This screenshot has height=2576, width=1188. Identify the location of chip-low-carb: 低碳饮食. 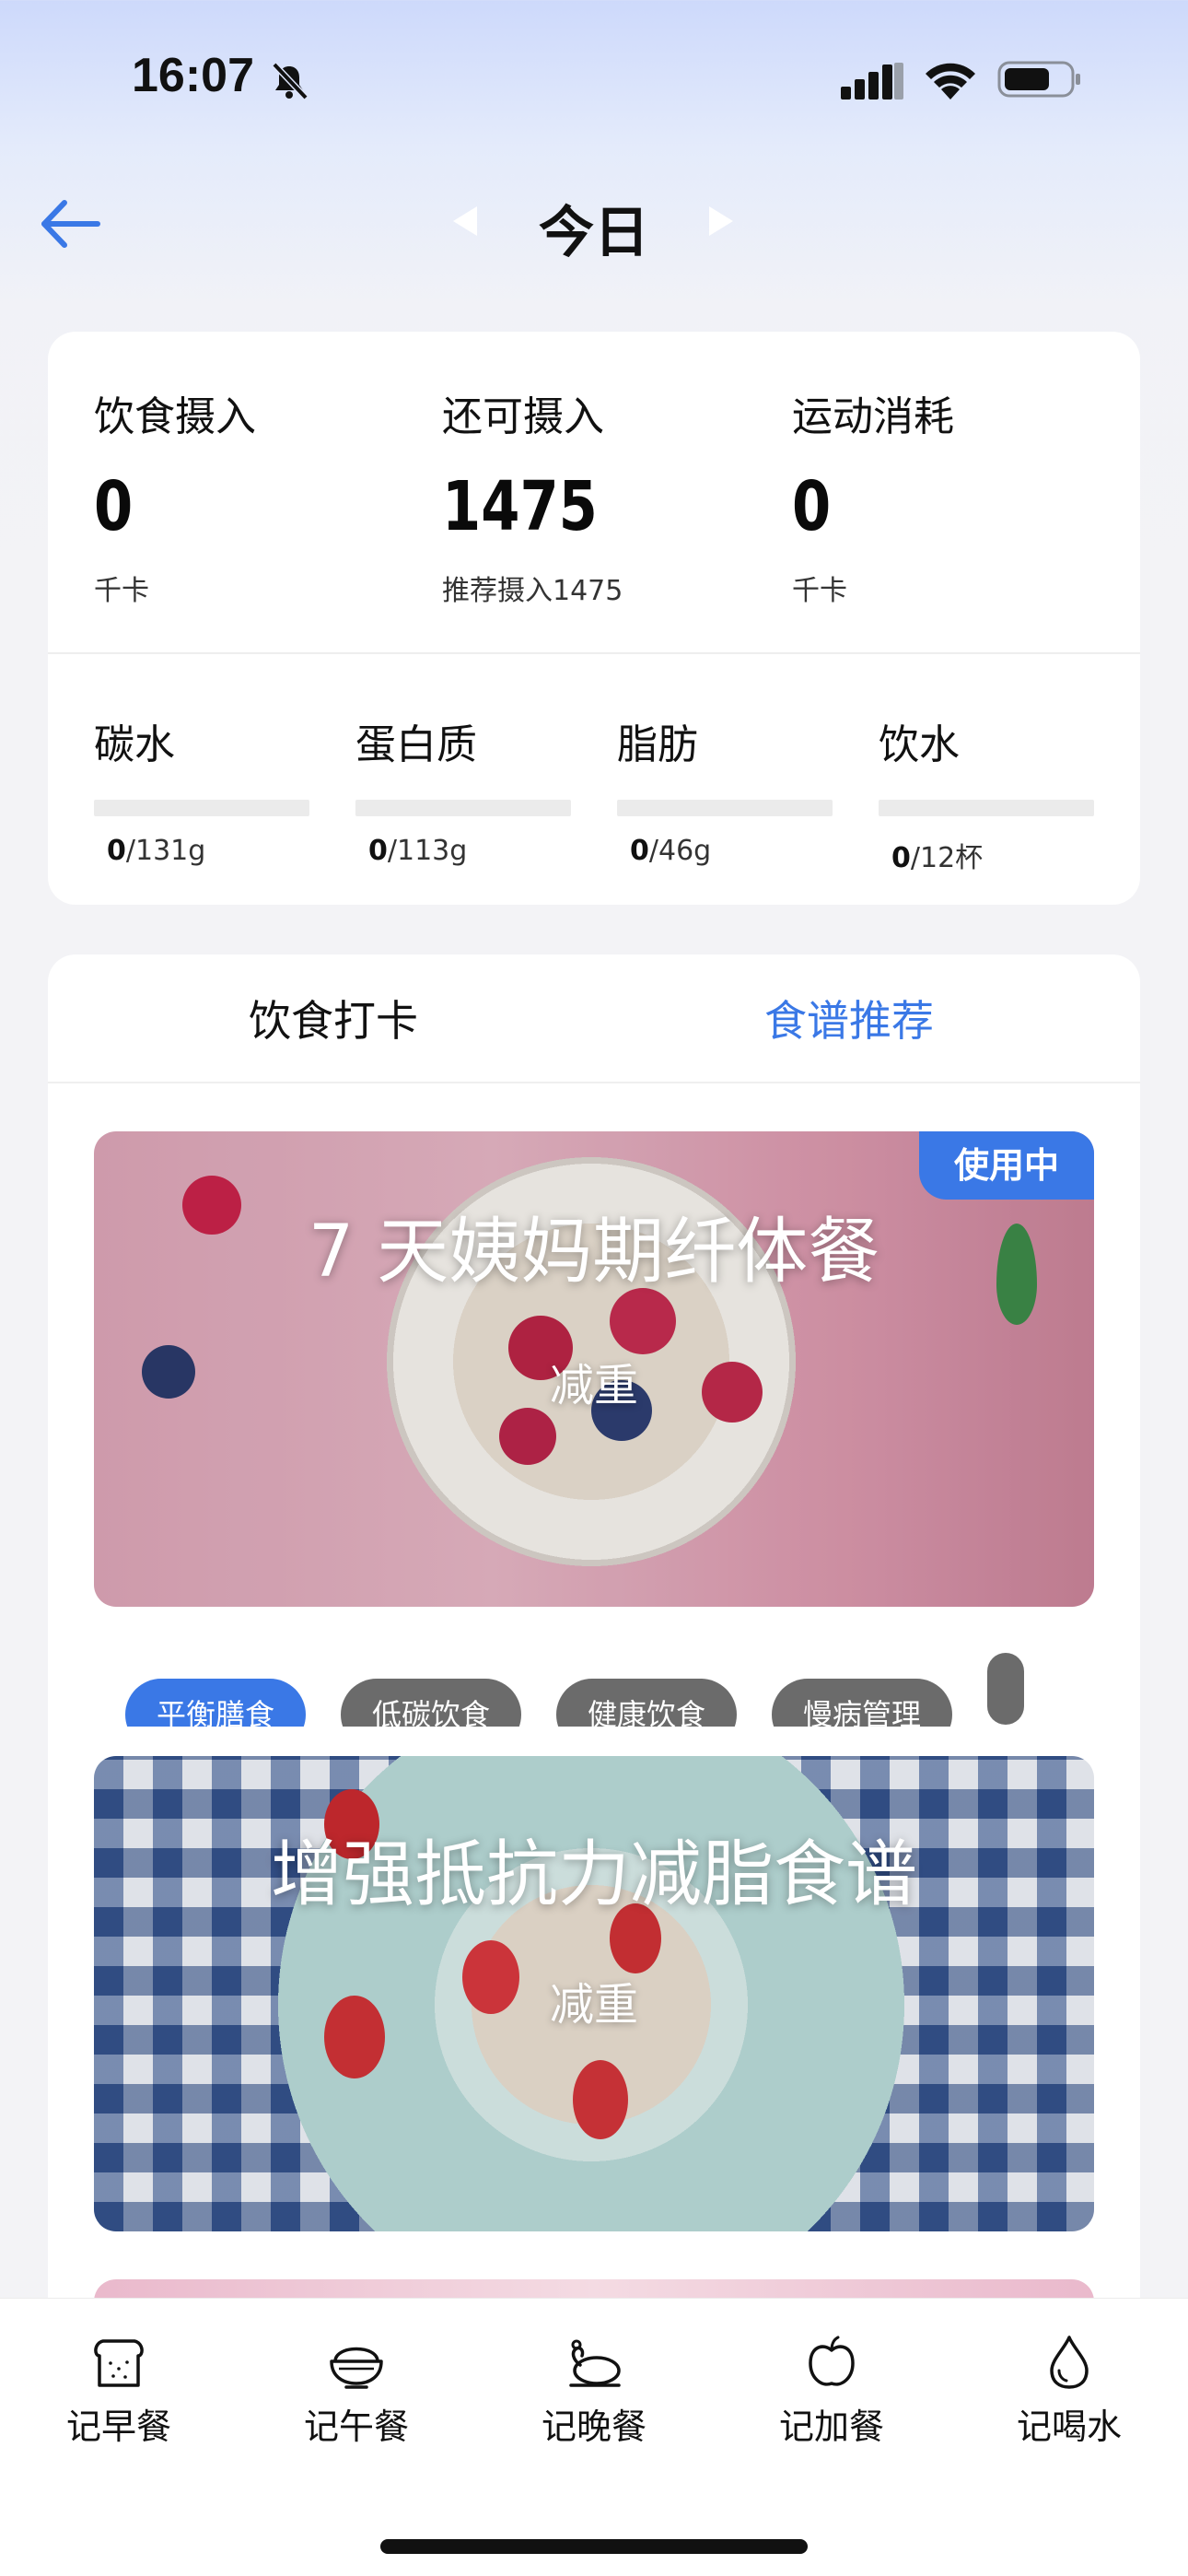
(431, 1703).